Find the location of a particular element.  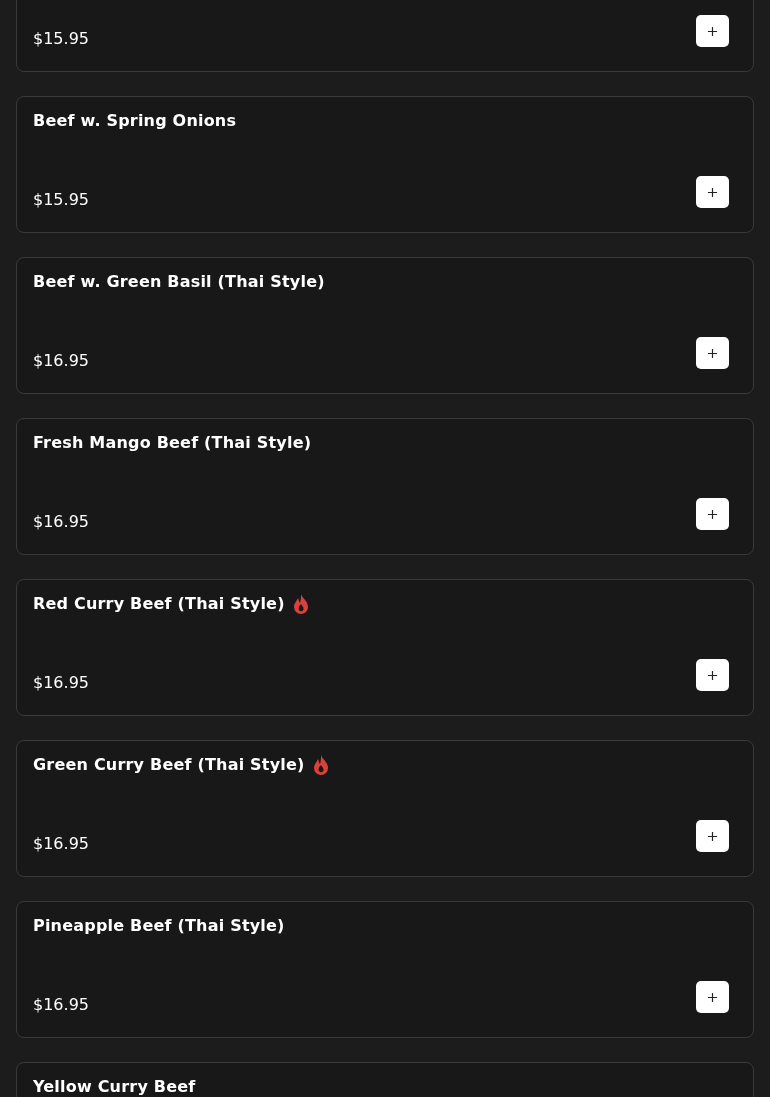

dish-name: Red Curry Beef (Thai Style) is located at coordinates (159, 604).